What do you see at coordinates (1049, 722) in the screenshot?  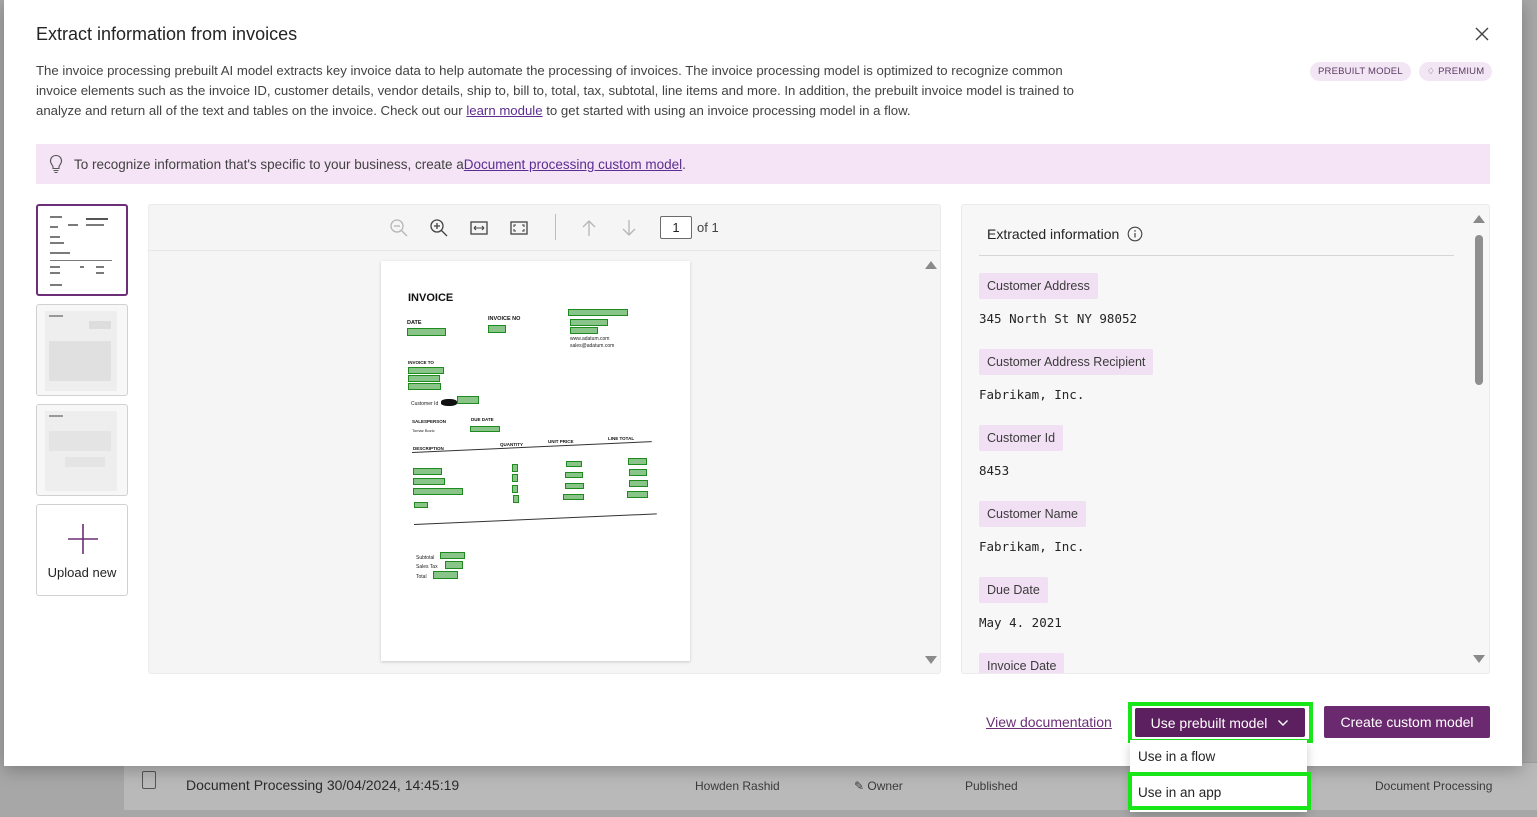 I see `view-documentation-link: View documentation` at bounding box center [1049, 722].